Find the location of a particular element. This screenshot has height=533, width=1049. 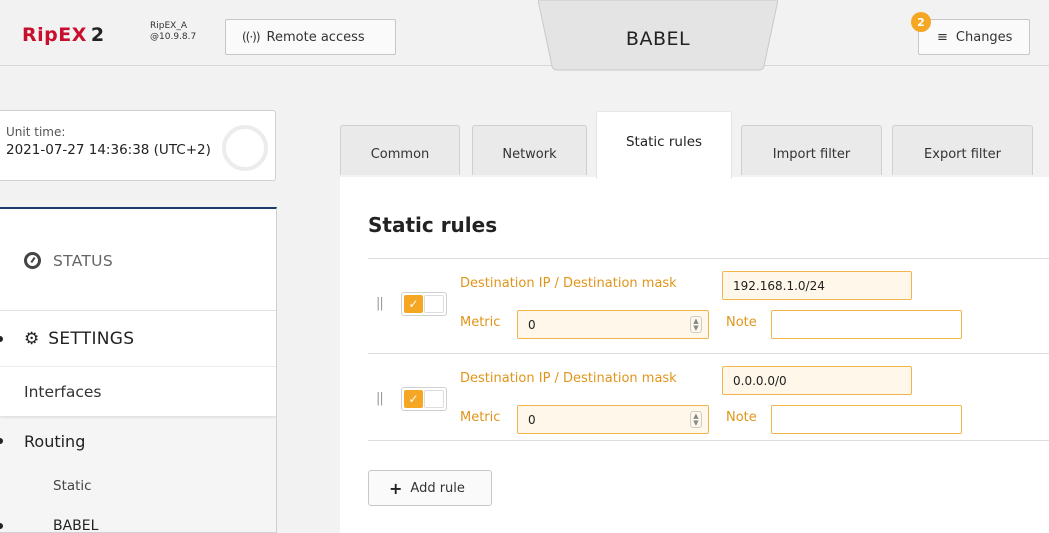

destination-input: 192.168.1.0/24 is located at coordinates (817, 285).